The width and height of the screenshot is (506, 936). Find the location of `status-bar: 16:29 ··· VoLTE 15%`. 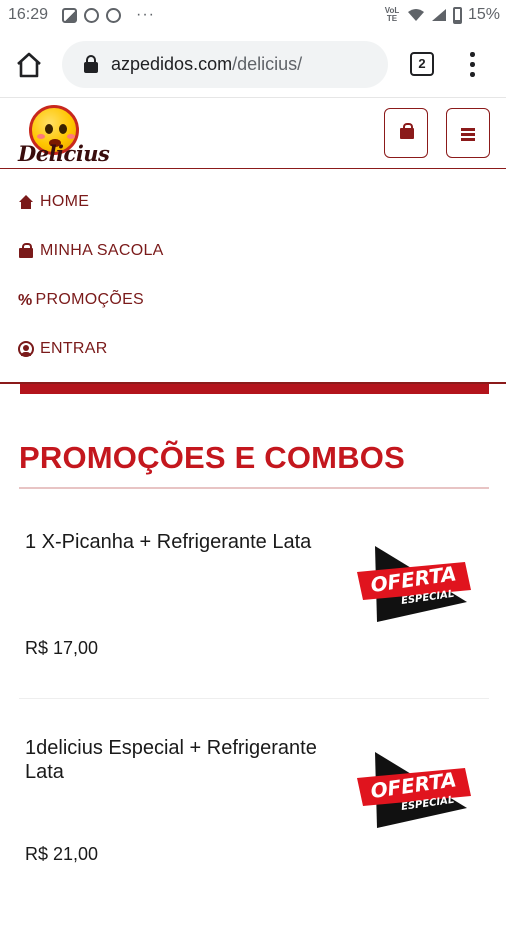

status-bar: 16:29 ··· VoLTE 15% is located at coordinates (253, 16).